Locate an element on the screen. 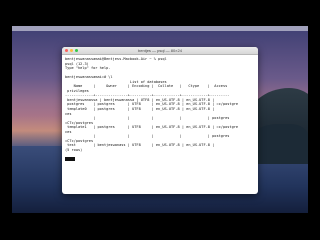 Image resolution: width=320 pixels, height=240 pixels. menu-bar is located at coordinates (160, 28).